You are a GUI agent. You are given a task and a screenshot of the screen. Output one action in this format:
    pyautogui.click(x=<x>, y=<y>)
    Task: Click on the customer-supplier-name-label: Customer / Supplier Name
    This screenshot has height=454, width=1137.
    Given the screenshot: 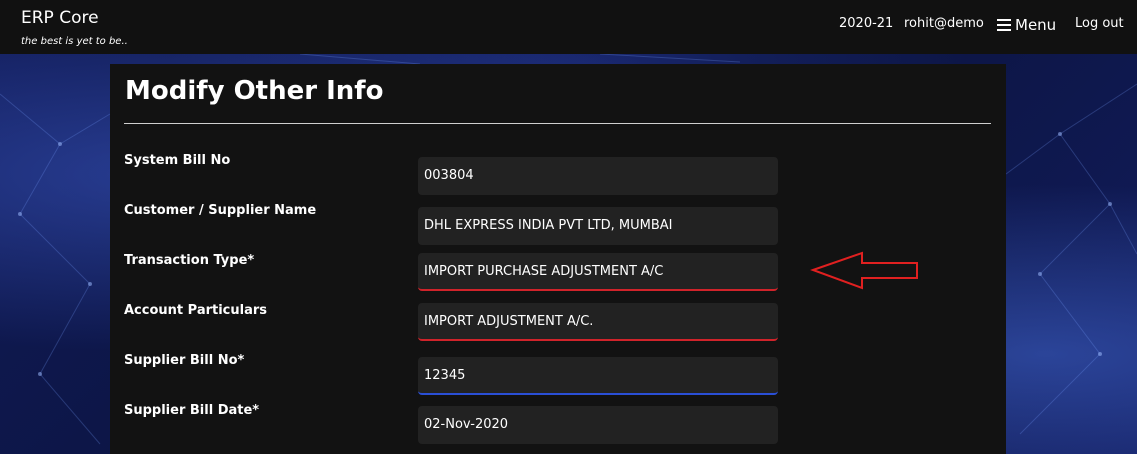 What is the action you would take?
    pyautogui.click(x=220, y=210)
    